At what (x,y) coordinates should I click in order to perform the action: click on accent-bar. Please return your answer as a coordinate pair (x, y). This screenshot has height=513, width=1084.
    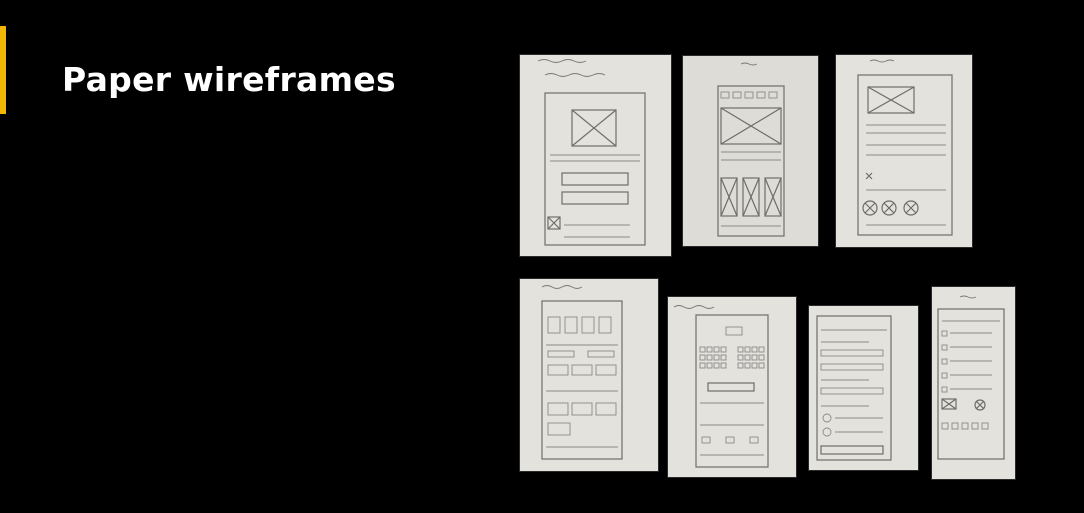
    Looking at the image, I should click on (3, 70).